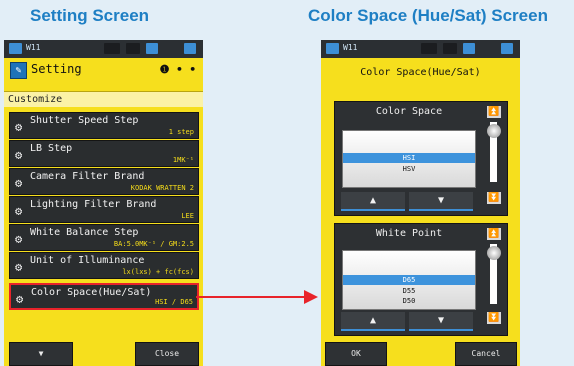  I want to click on menu-item-shutter-speed-step: ⚙ Shutter Speed Step 1 step, so click(104, 125).